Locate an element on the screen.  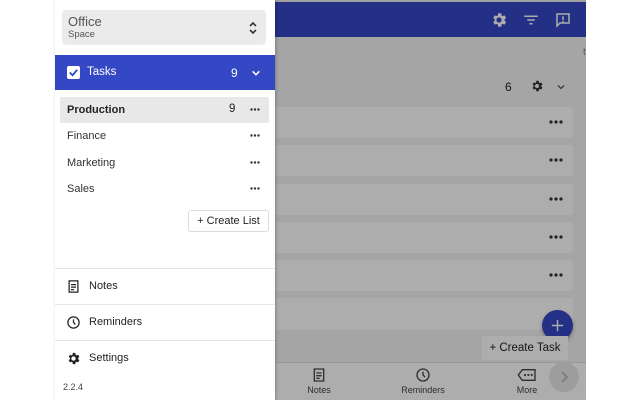
menu-item-notes: Notes is located at coordinates (165, 286).